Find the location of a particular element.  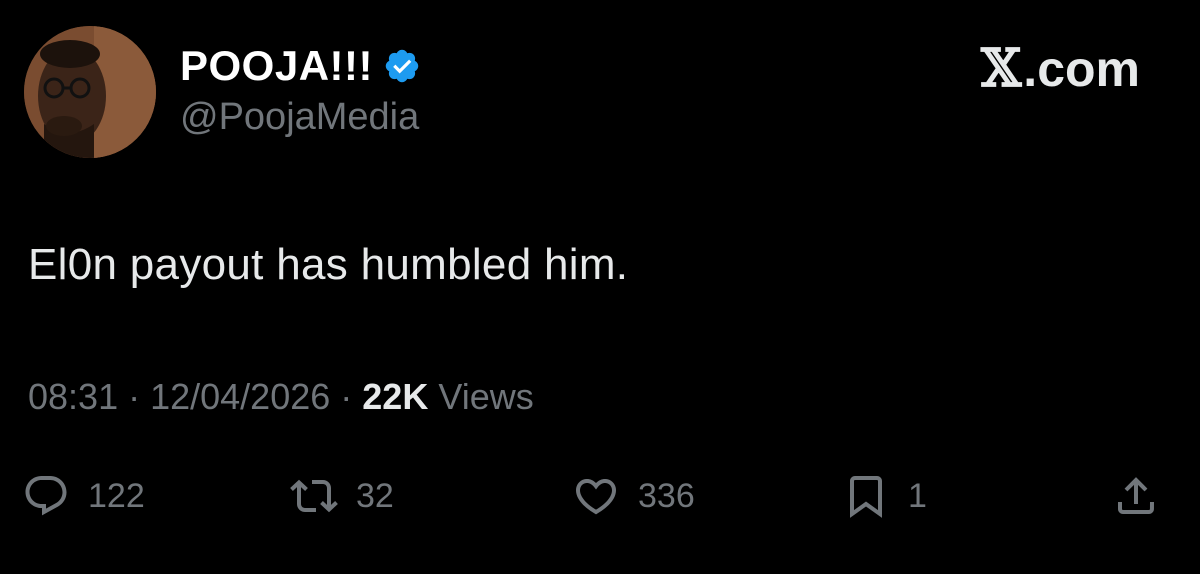

brand-watermark: 𝕏 .com is located at coordinates (1060, 68).